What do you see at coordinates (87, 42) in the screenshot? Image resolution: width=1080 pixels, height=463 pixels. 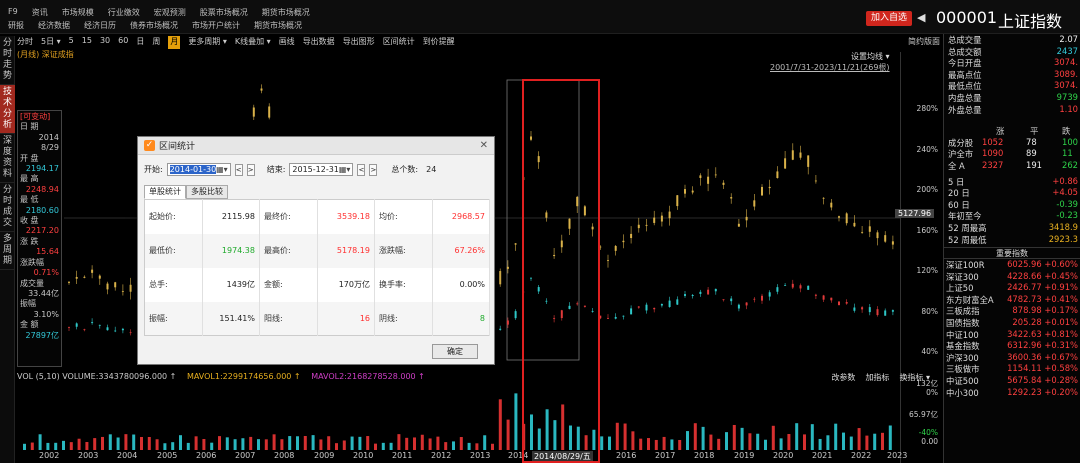 I see `toolbar-item: 15` at bounding box center [87, 42].